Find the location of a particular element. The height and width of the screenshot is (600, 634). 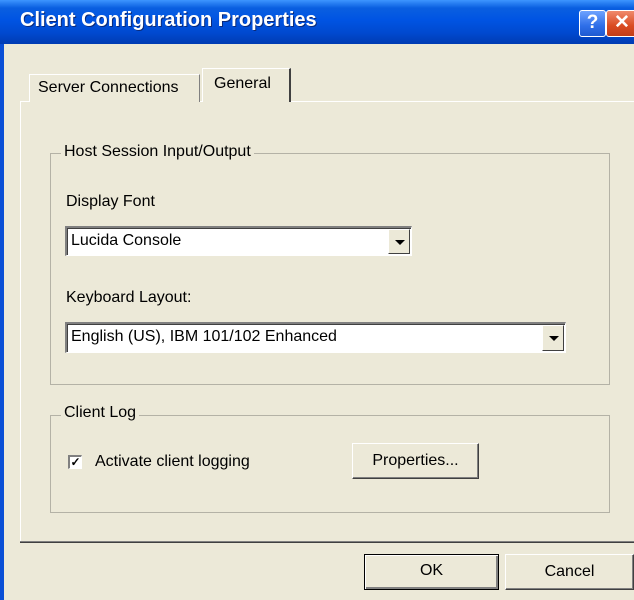

close-button: ✕ is located at coordinates (620, 23).